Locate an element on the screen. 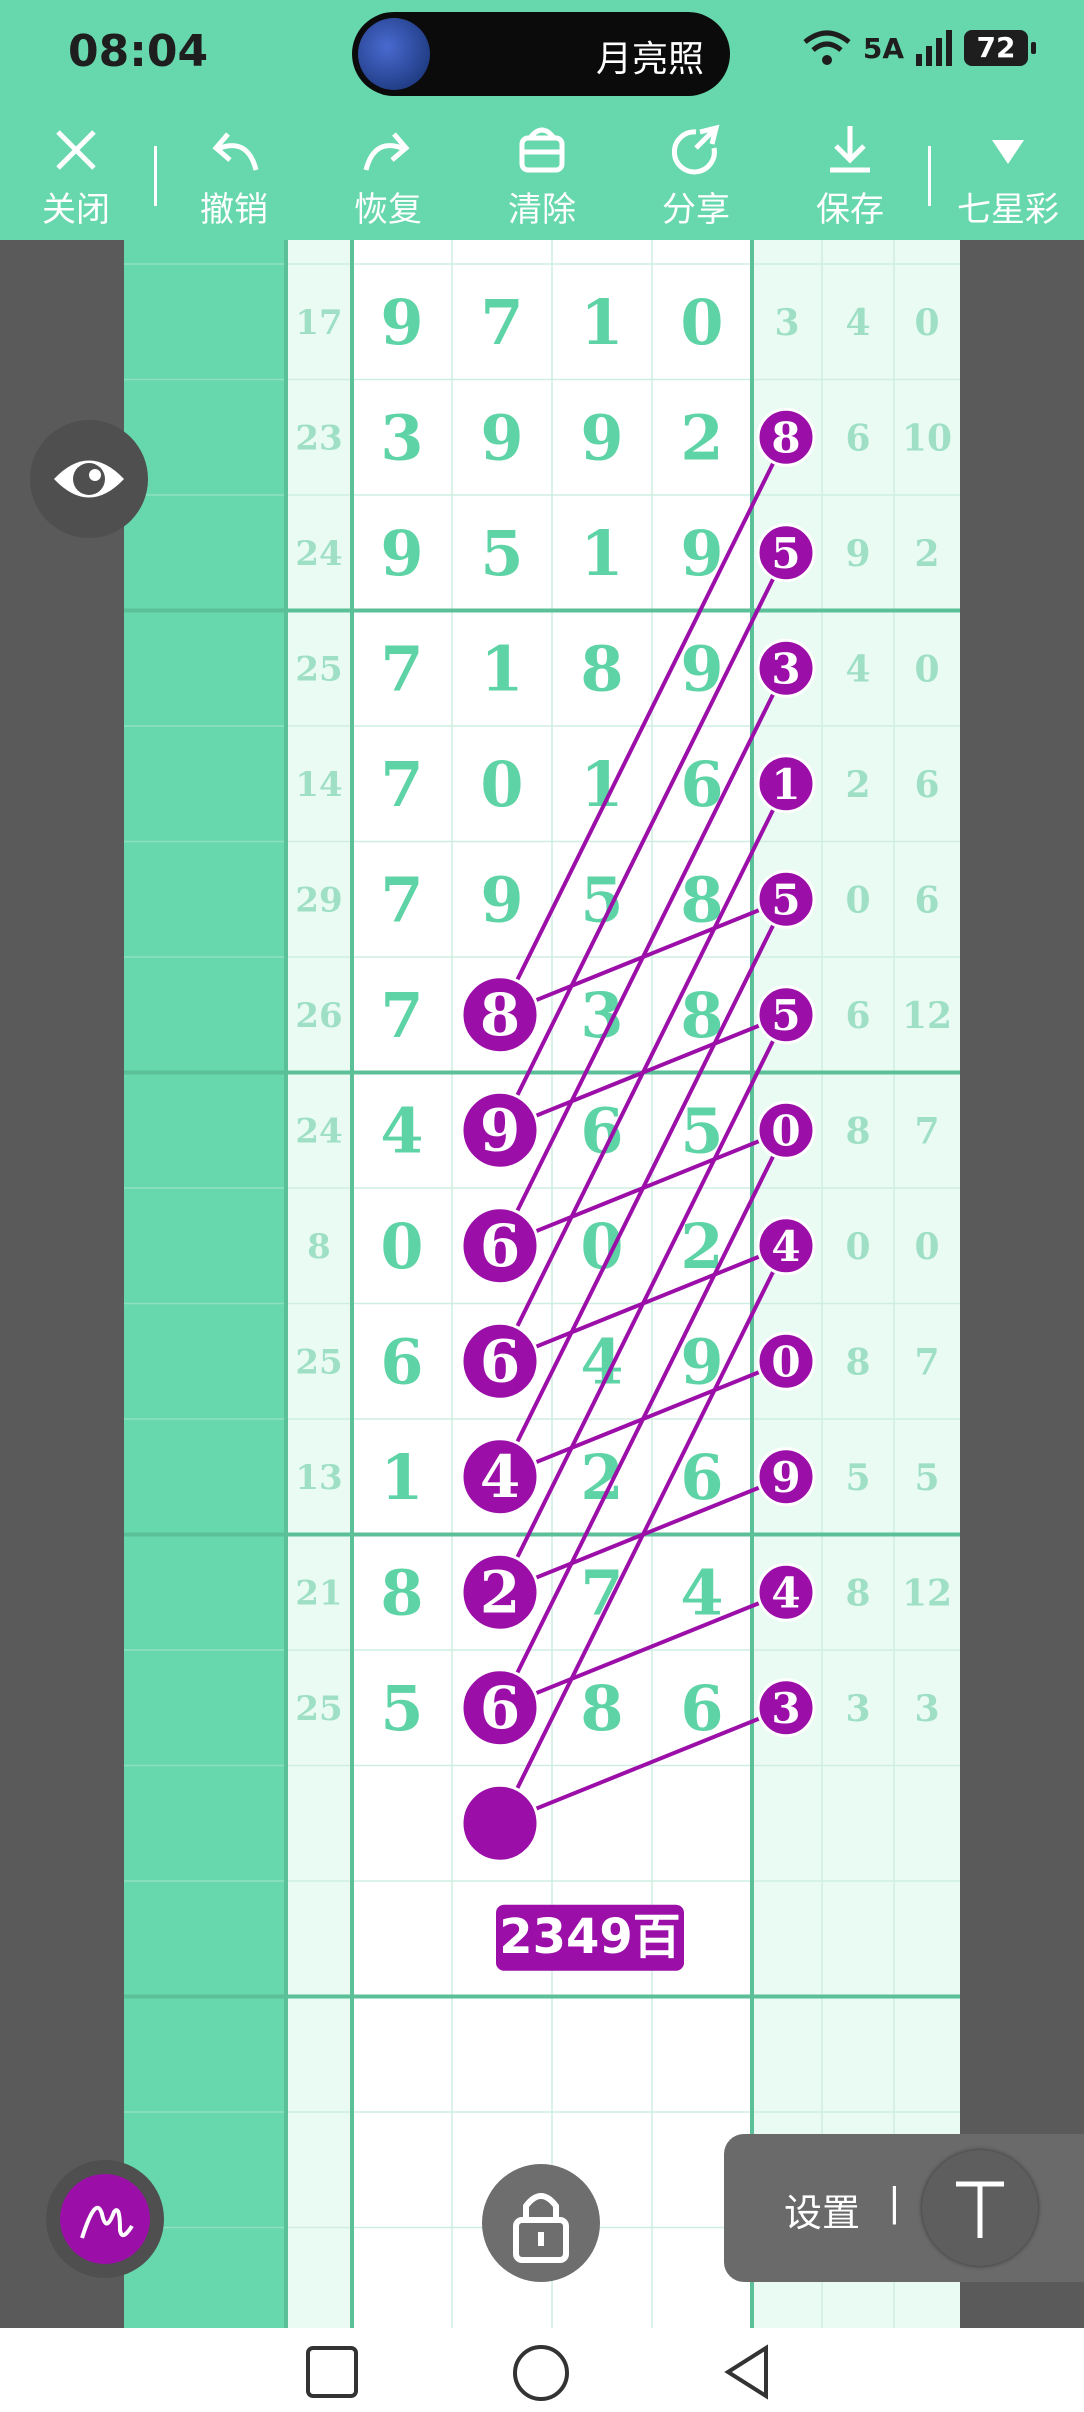 The image size is (1084, 2412). share-icon is located at coordinates (695, 149).